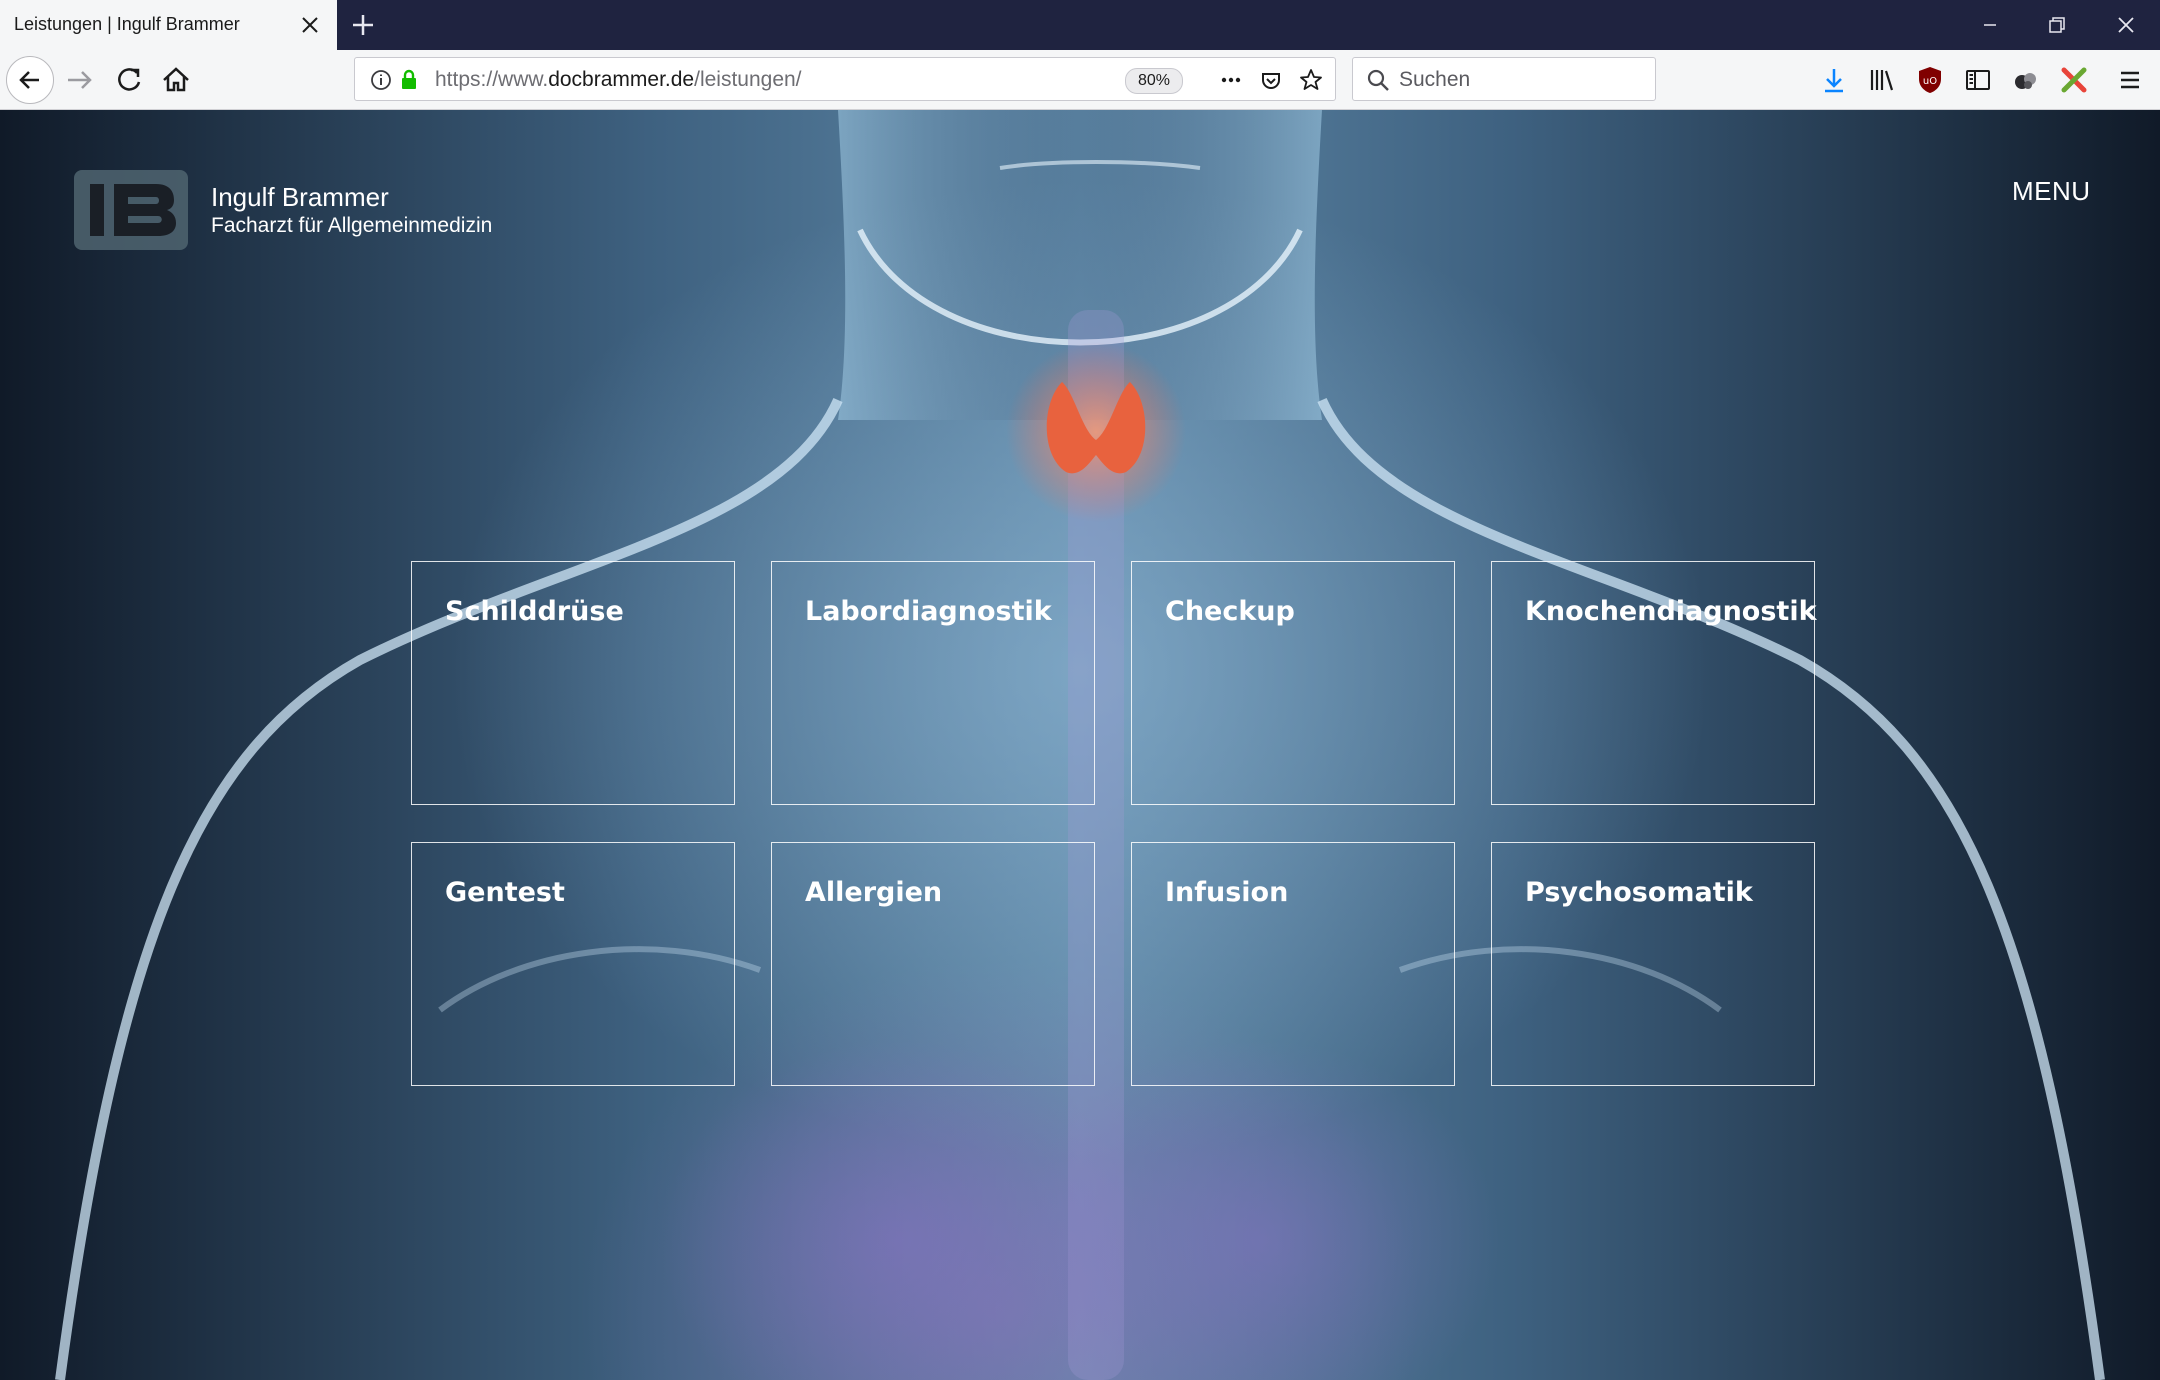  I want to click on lock-icon, so click(409, 80).